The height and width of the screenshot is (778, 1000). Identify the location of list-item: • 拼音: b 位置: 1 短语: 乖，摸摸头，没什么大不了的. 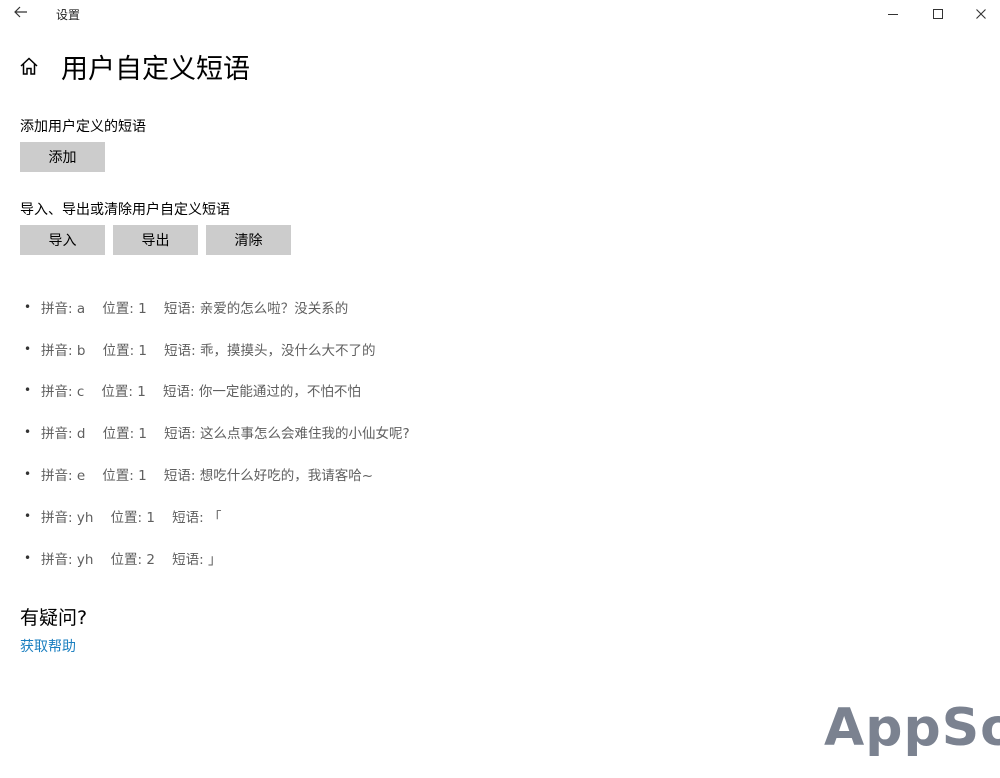
(217, 349).